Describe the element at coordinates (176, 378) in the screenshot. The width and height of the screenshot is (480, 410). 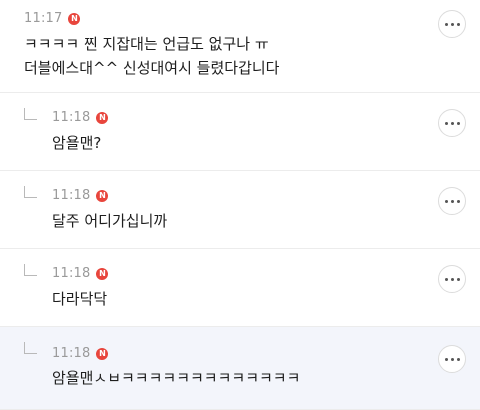
I see `comment-text-line: 암욜맨ㅅㅂㅋㅋㅋㅋㅋㅋㅋㅋㅋㅋㅋㅋㅋ` at that location.